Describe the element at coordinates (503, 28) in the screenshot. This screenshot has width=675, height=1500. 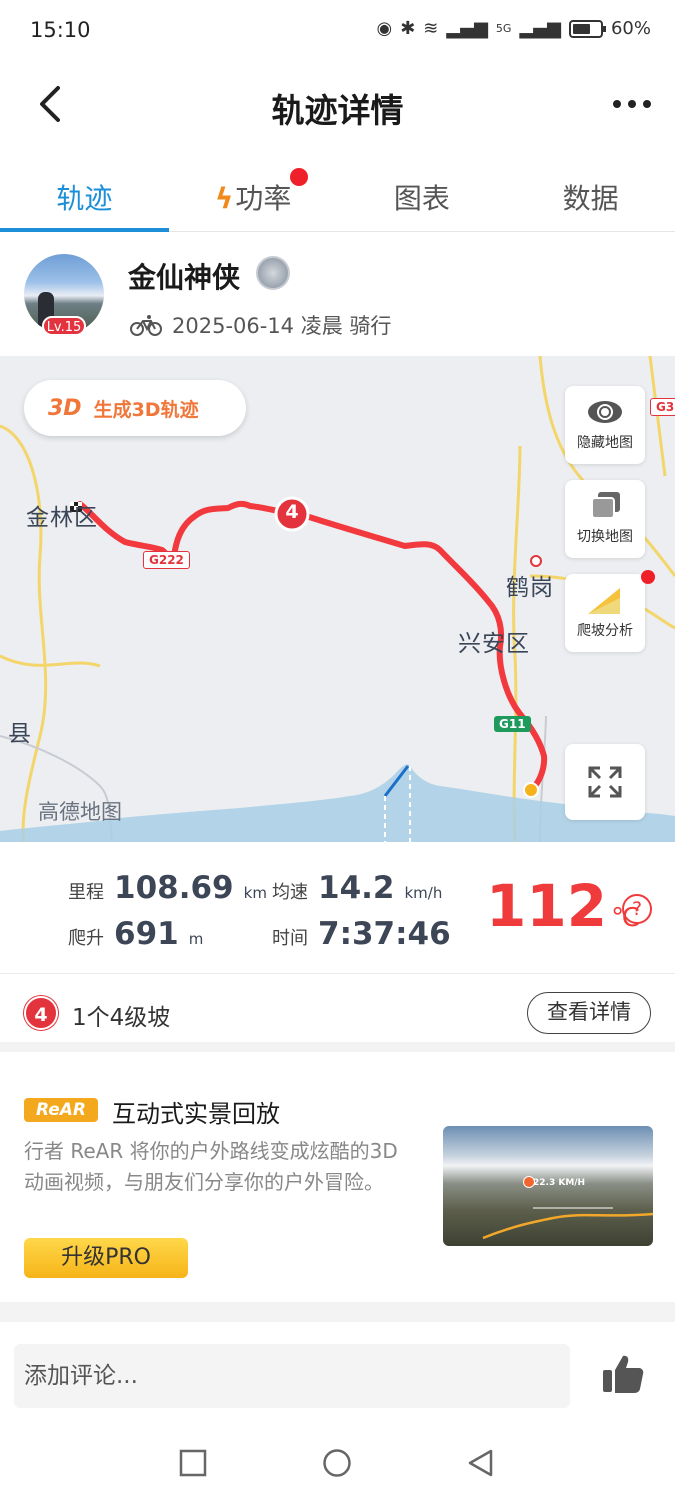
I see `network-type: 5G` at that location.